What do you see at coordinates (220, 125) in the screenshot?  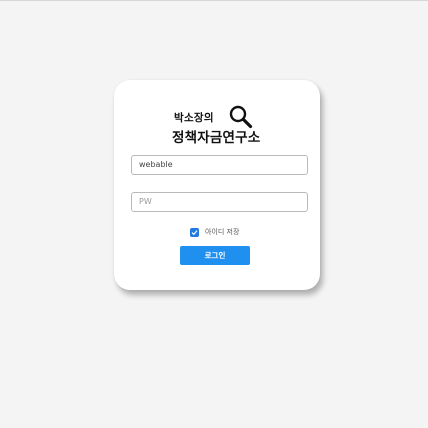 I see `brand-logo: 박소장의 정책자금연구소` at bounding box center [220, 125].